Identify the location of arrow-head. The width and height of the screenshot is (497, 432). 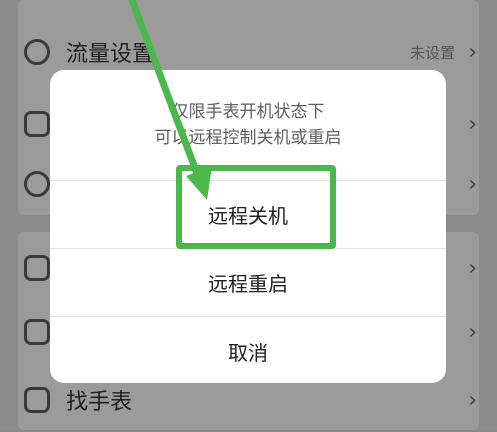
(199, 183).